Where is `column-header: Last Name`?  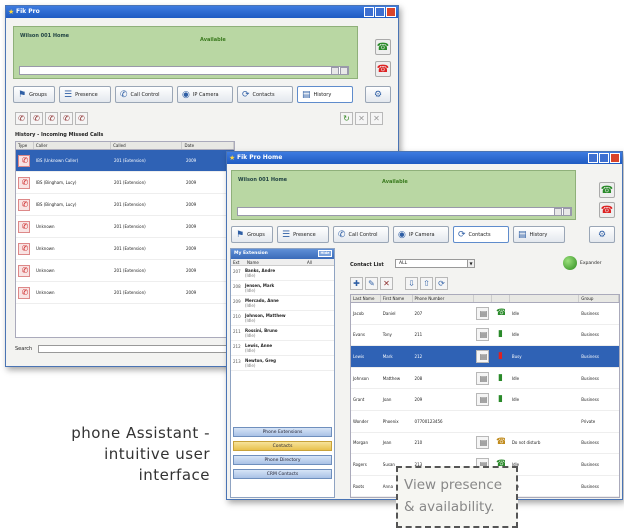 column-header: Last Name is located at coordinates (366, 298).